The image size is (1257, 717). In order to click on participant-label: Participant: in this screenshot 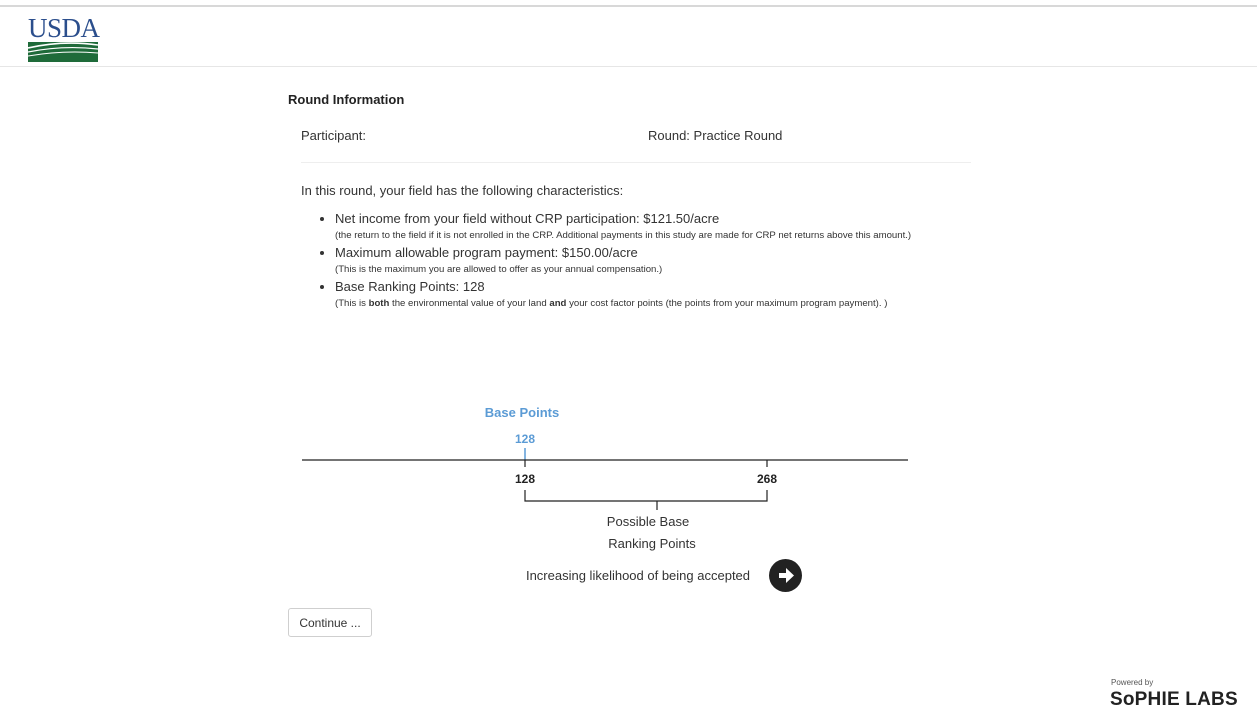, I will do `click(334, 135)`.